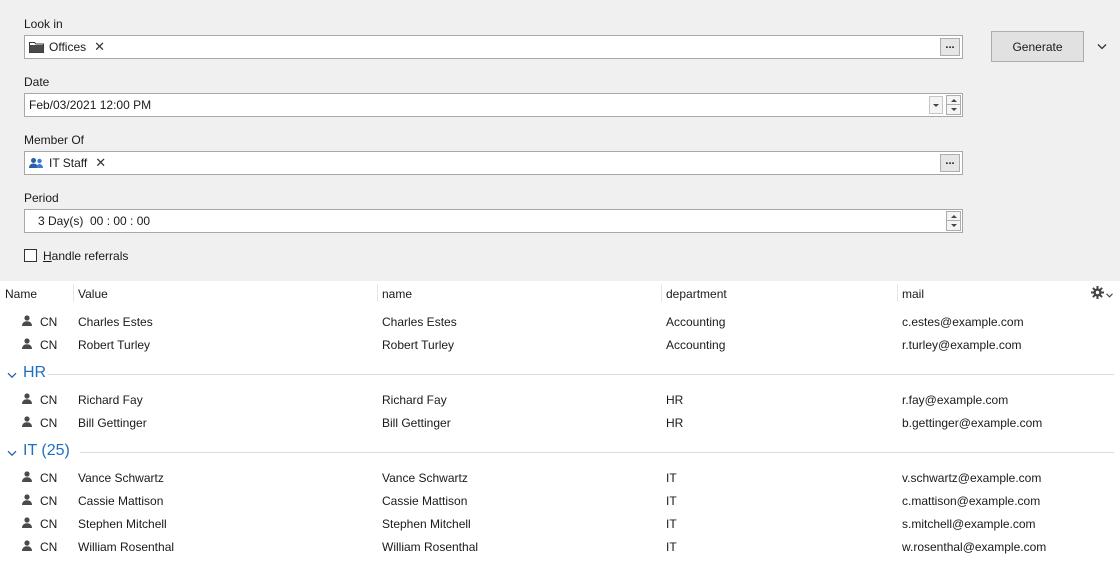  I want to click on cell-mail: c.mattison@example.com, so click(971, 501).